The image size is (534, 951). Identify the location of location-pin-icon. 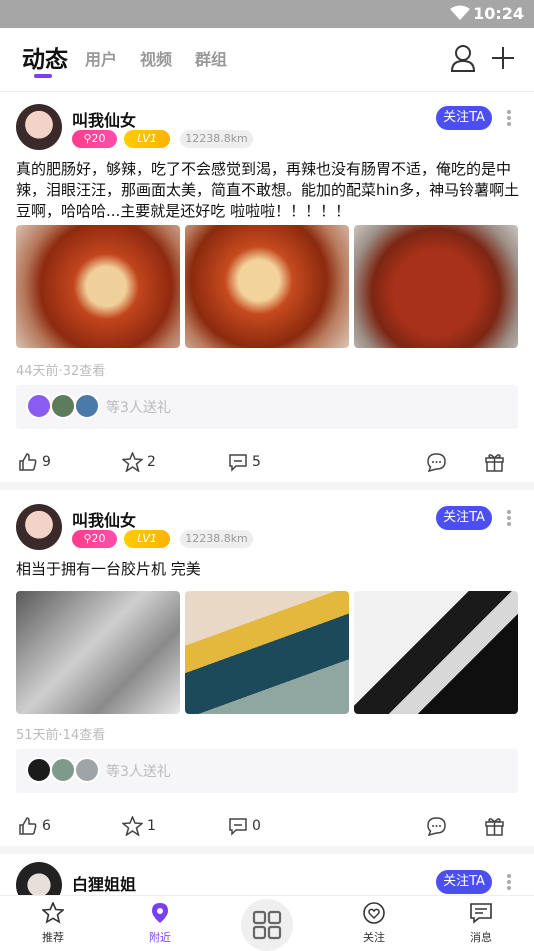
(160, 913).